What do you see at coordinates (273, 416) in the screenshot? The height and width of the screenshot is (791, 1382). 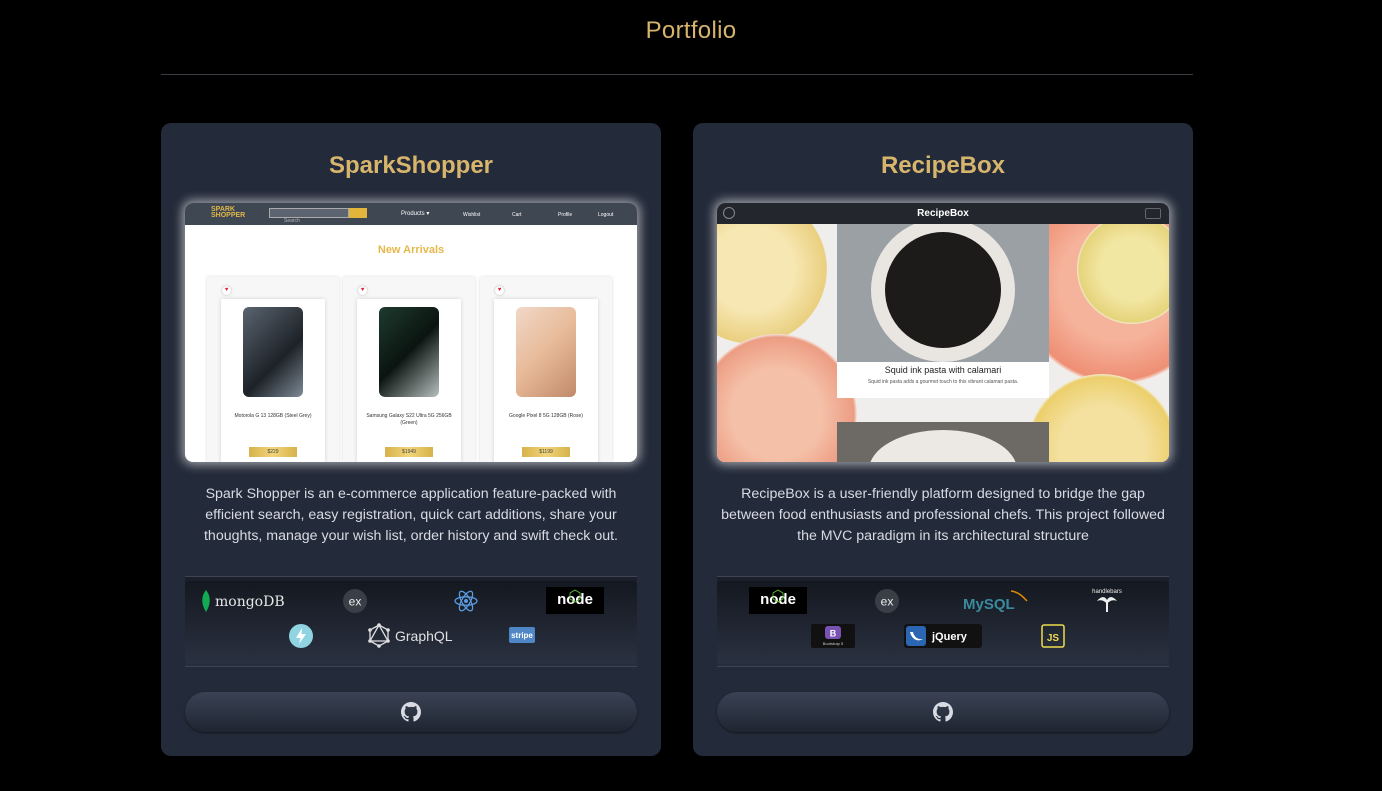 I see `product-name: Motorola G 13 128GB (Steel Grey)` at bounding box center [273, 416].